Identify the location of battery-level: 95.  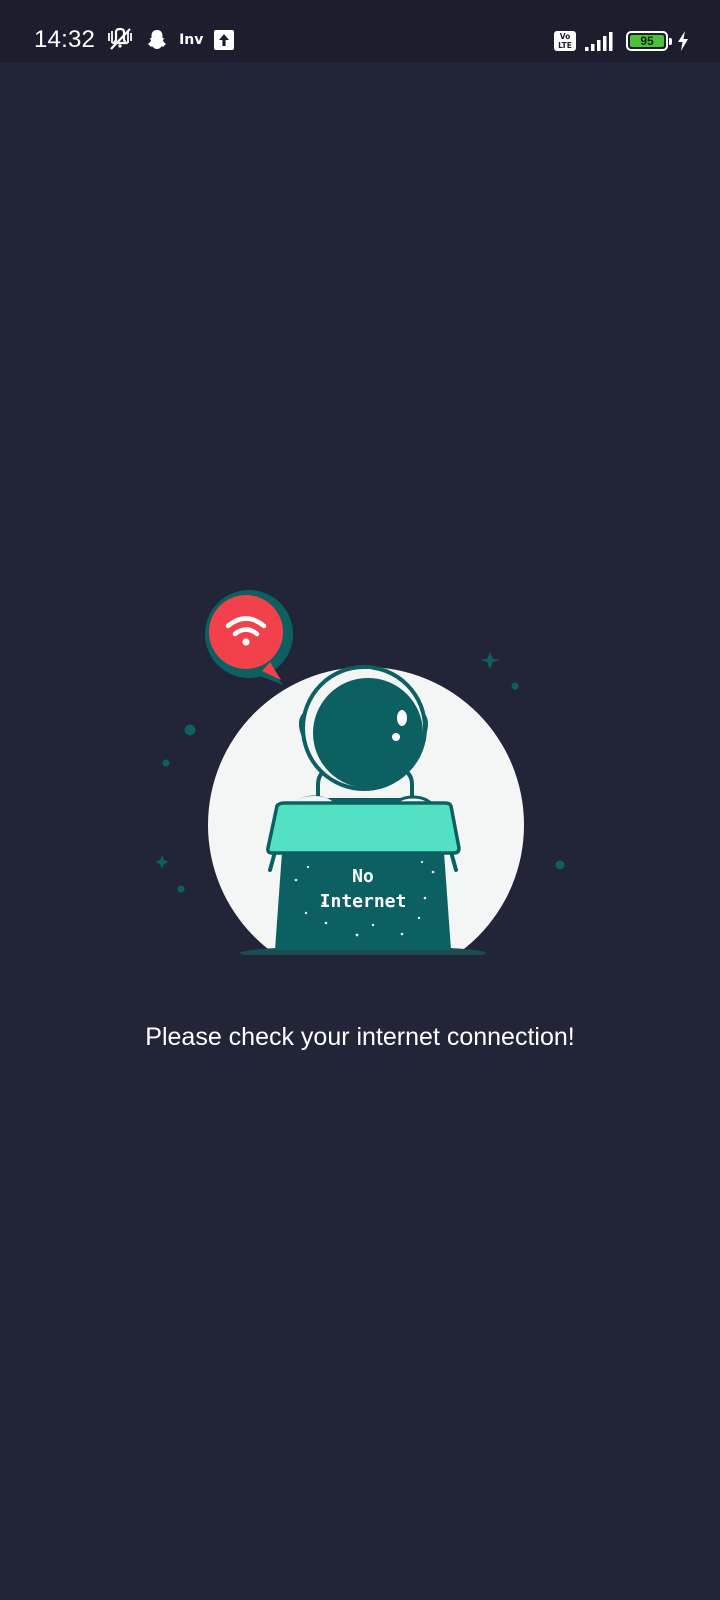
(647, 41).